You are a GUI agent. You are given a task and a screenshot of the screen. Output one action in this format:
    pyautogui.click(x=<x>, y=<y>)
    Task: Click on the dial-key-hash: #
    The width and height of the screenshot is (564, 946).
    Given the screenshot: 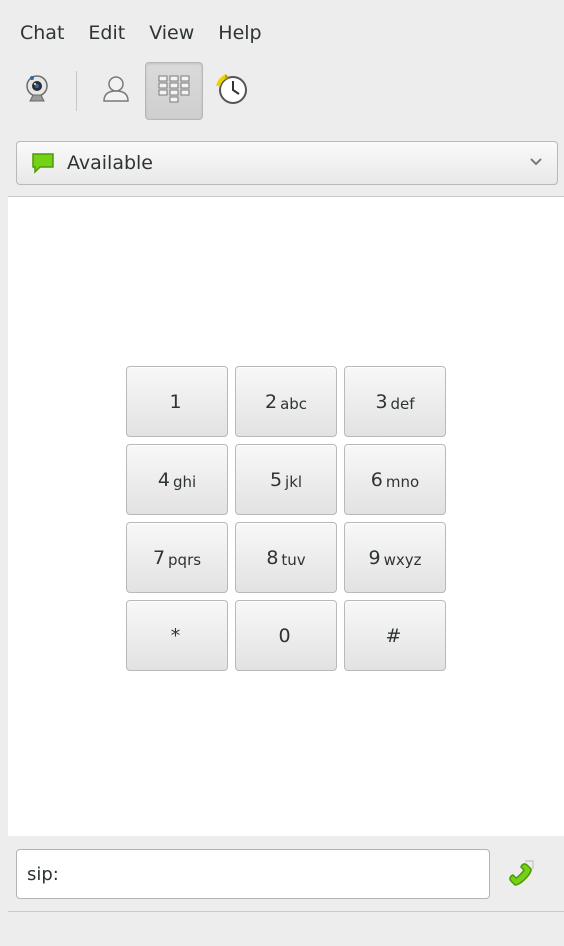 What is the action you would take?
    pyautogui.click(x=395, y=635)
    